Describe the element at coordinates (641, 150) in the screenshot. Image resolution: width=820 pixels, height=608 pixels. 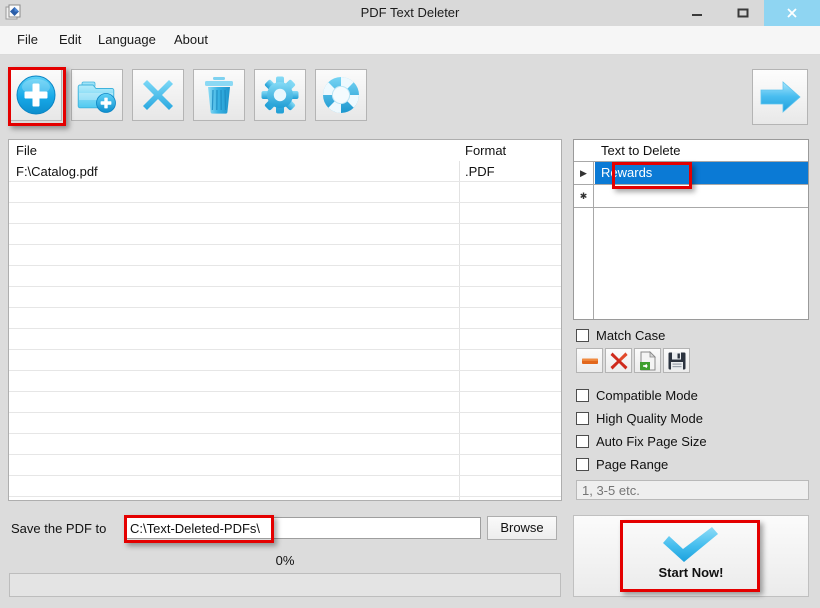
I see `column-header-text-to-delete: Text to Delete` at that location.